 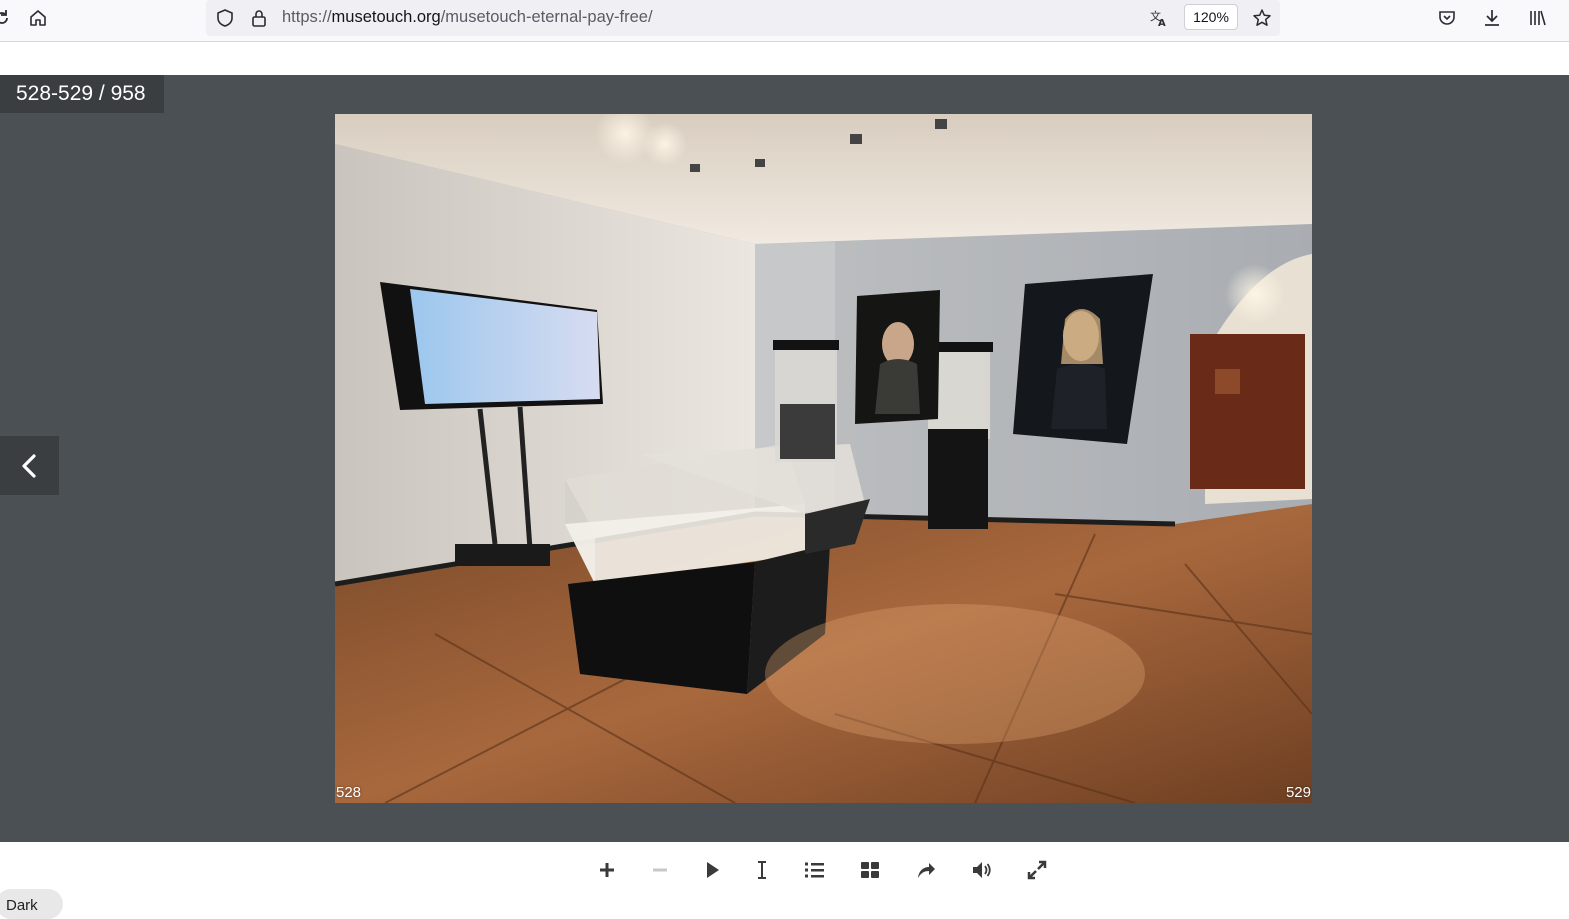 What do you see at coordinates (349, 792) in the screenshot?
I see `left-page-number: 528` at bounding box center [349, 792].